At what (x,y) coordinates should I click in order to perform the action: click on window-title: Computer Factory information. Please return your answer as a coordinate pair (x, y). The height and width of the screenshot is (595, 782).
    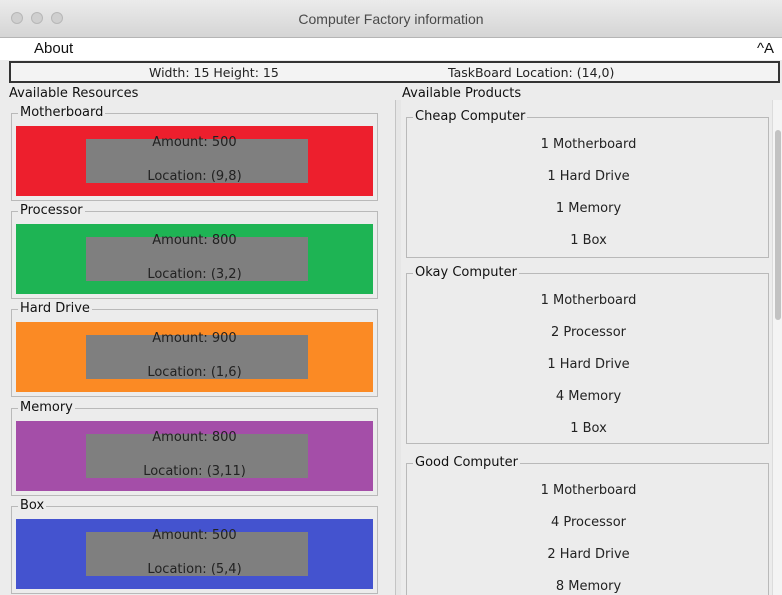
    Looking at the image, I should click on (391, 19).